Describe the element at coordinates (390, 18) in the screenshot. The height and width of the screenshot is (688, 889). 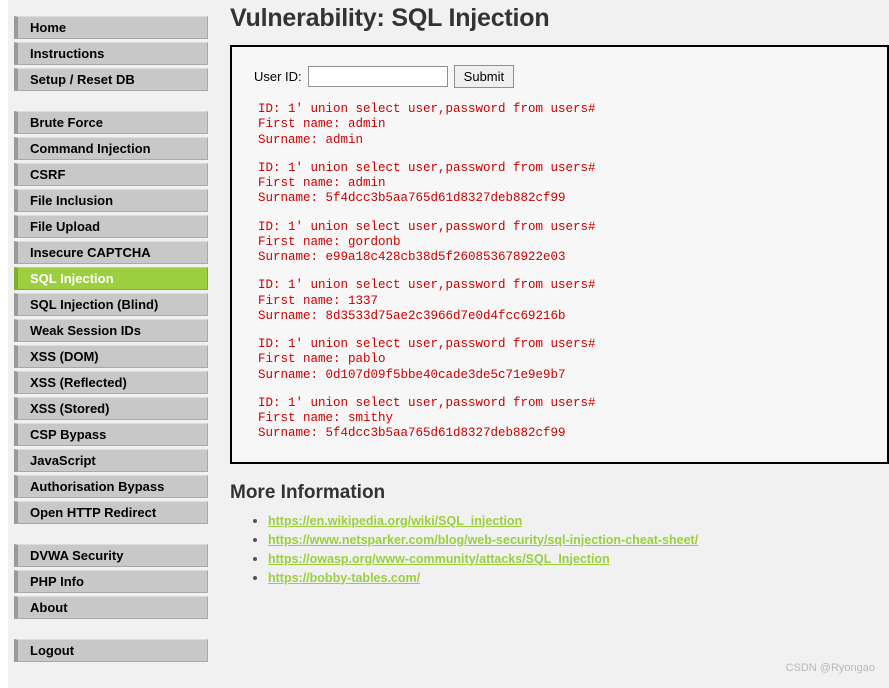
I see `page-title: Vulnerability: SQL Injection` at that location.